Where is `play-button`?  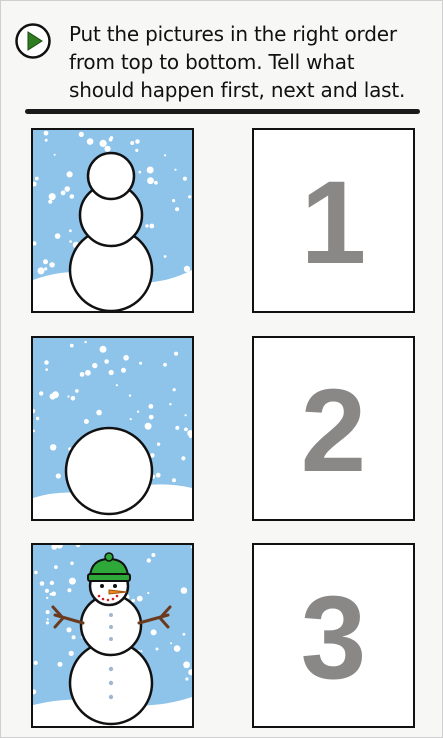 play-button is located at coordinates (33, 41).